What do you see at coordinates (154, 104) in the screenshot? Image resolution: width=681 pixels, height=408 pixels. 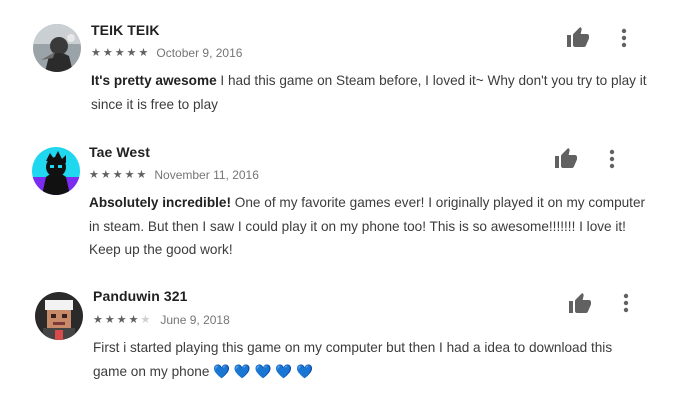 I see `review-text-line: since it is free to play` at bounding box center [154, 104].